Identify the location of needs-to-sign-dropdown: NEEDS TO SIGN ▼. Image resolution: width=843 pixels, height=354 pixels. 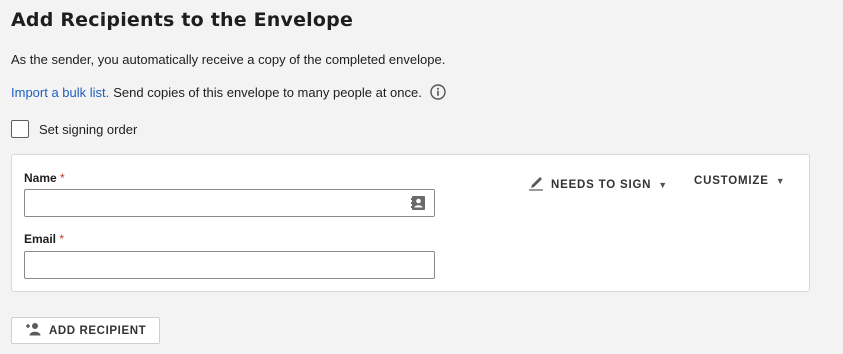
(598, 184).